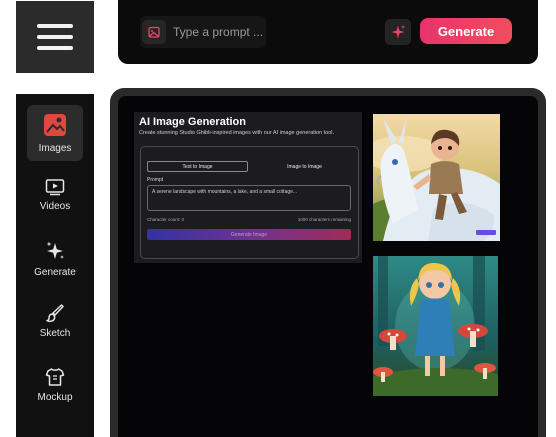 The height and width of the screenshot is (437, 556). I want to click on preview-generate-button: Generate Image, so click(249, 234).